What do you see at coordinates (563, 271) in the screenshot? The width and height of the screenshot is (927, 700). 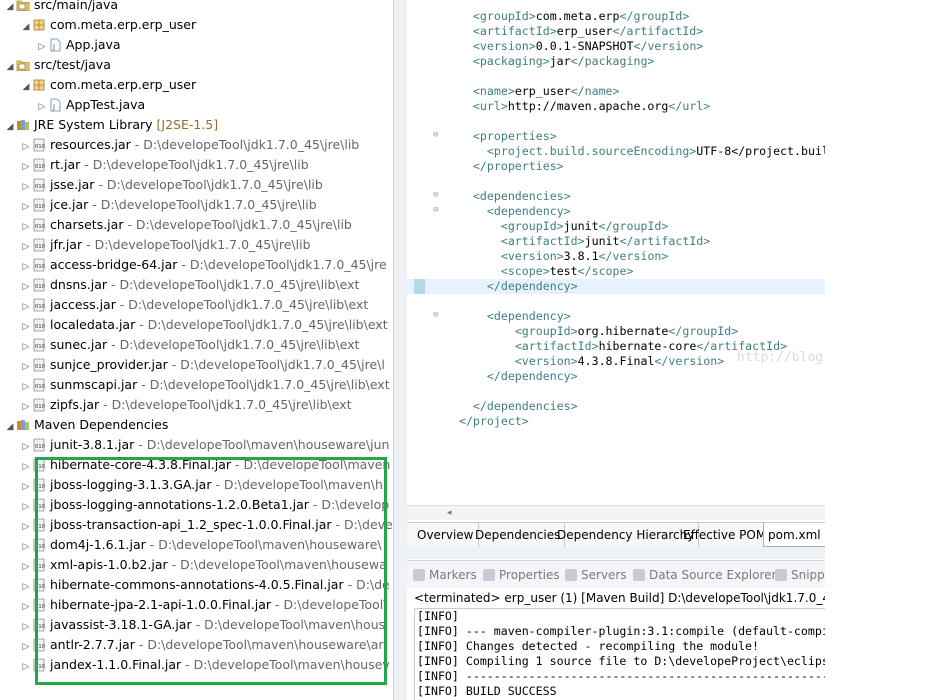 I see `xml-text: test` at bounding box center [563, 271].